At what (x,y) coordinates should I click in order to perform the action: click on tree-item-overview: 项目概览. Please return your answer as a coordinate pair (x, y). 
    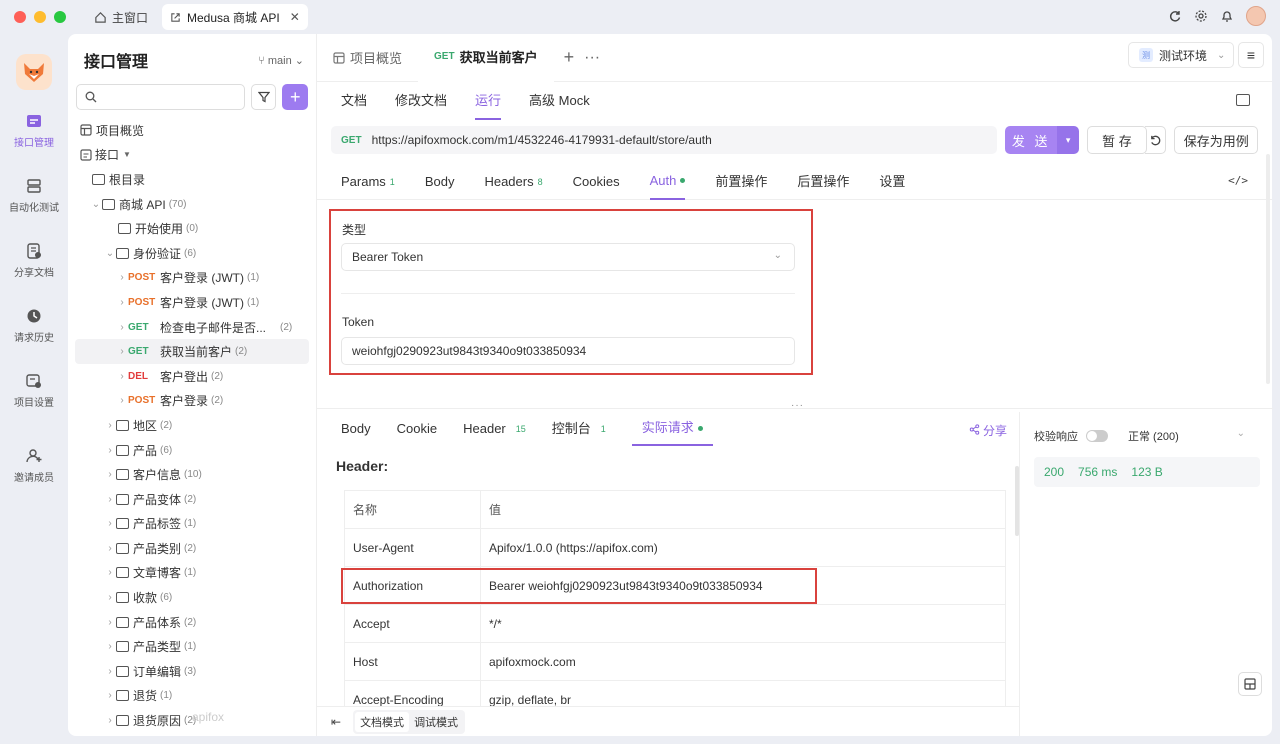
    Looking at the image, I should click on (192, 130).